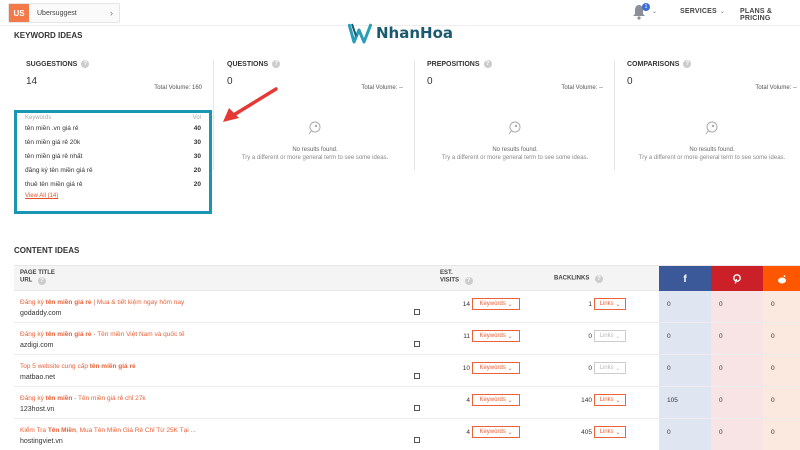 Image resolution: width=800 pixels, height=450 pixels. Describe the element at coordinates (685, 402) in the screenshot. I see `facebook-shares: 105` at that location.